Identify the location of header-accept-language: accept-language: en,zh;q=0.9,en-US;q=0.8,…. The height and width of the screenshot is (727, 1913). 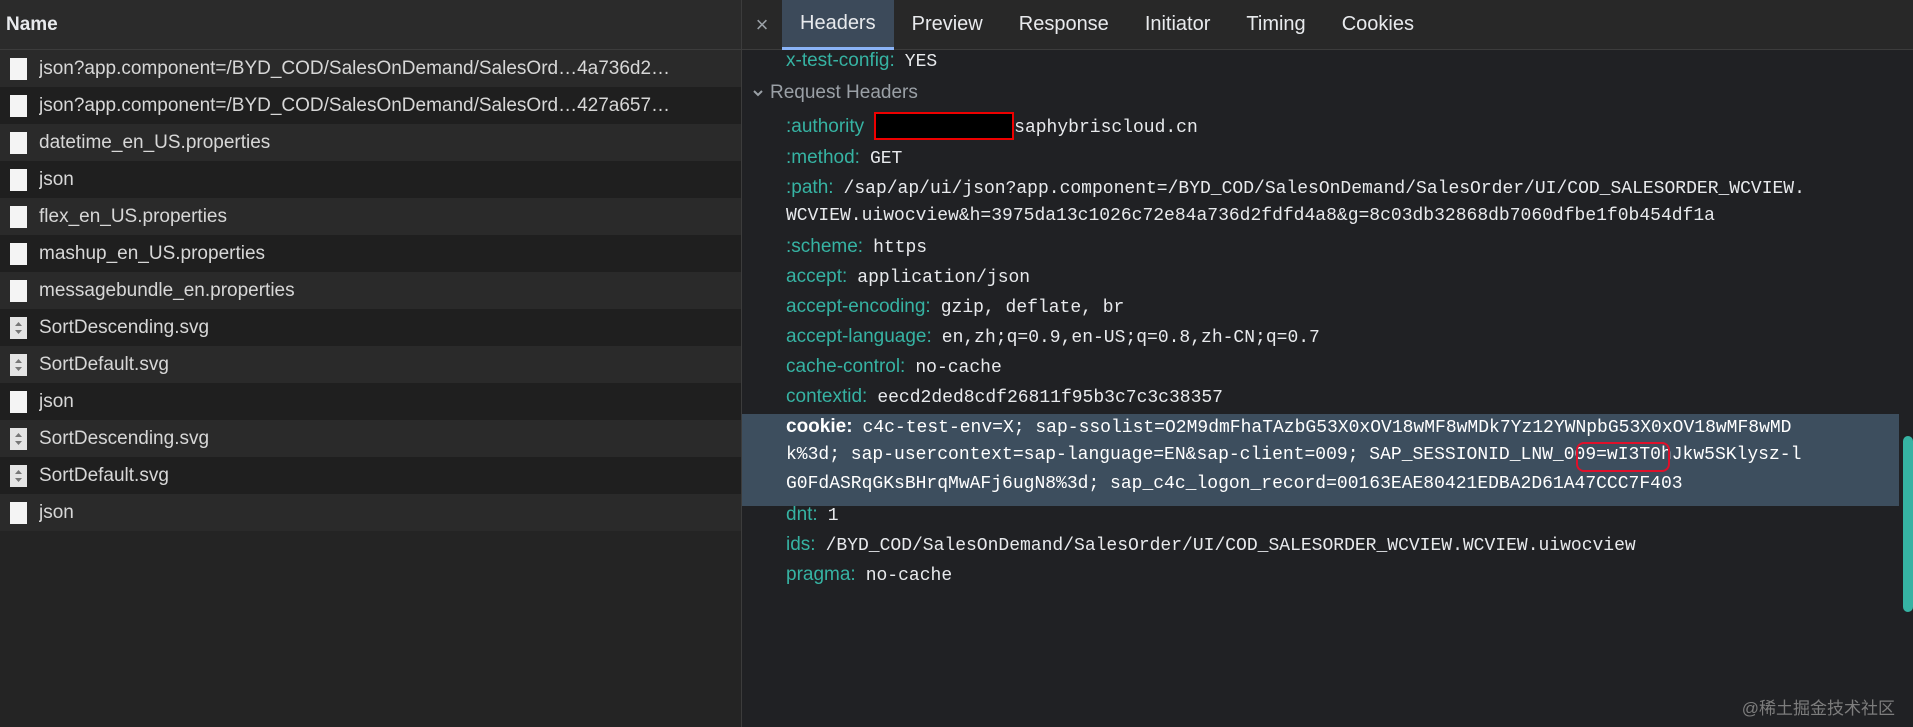
(1342, 337).